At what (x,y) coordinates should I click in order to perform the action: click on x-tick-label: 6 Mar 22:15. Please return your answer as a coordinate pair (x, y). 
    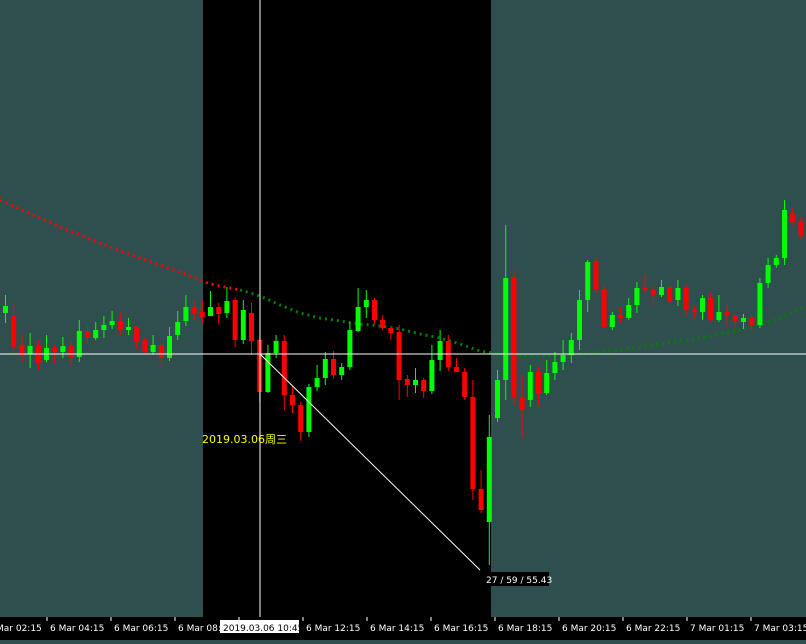
    Looking at the image, I should click on (653, 629).